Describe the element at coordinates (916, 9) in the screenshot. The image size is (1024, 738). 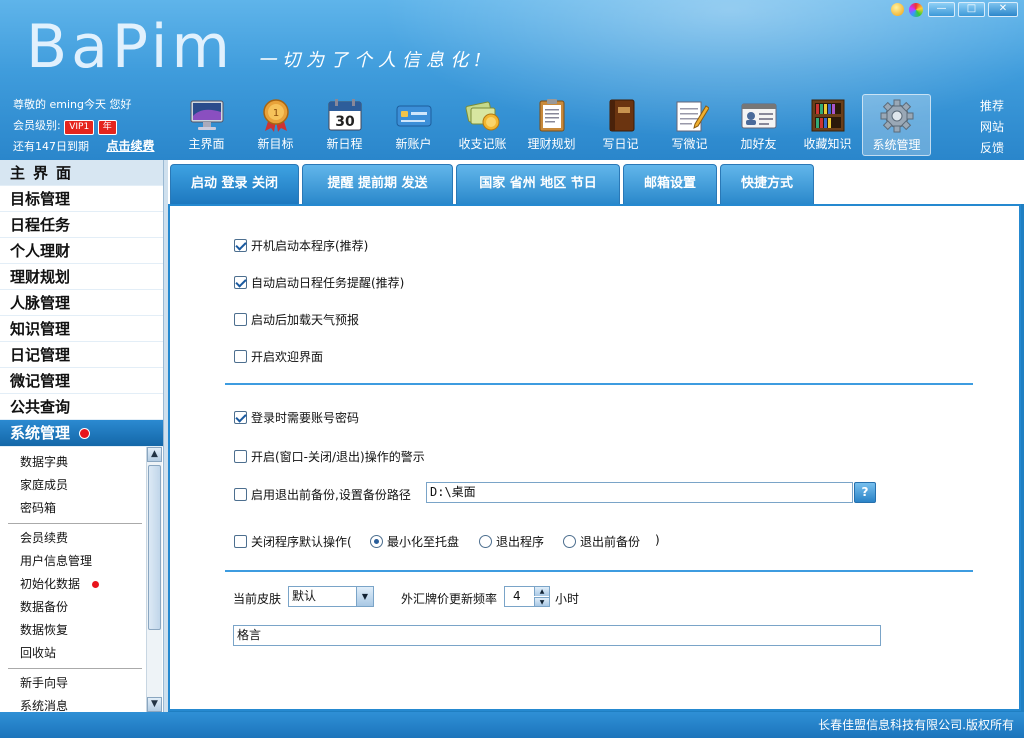
I see `color-wheel-icon` at that location.